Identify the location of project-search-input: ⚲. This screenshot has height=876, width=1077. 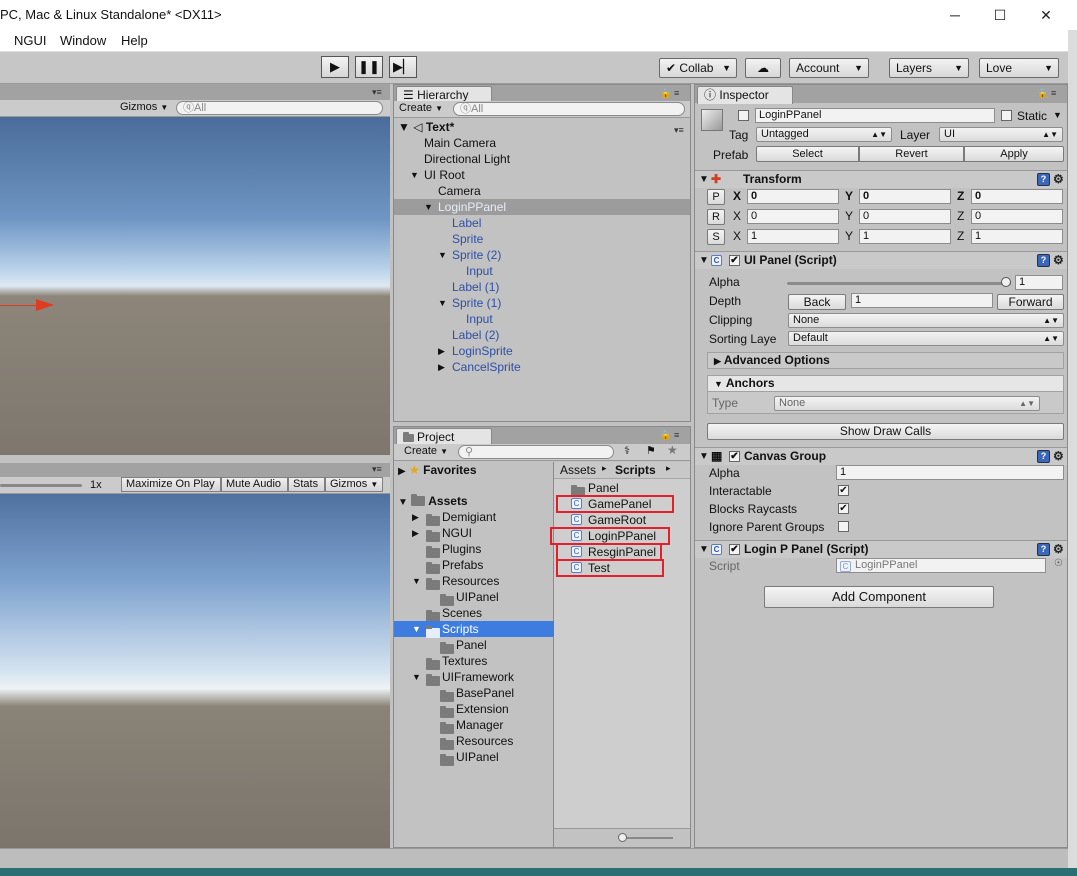
(536, 452).